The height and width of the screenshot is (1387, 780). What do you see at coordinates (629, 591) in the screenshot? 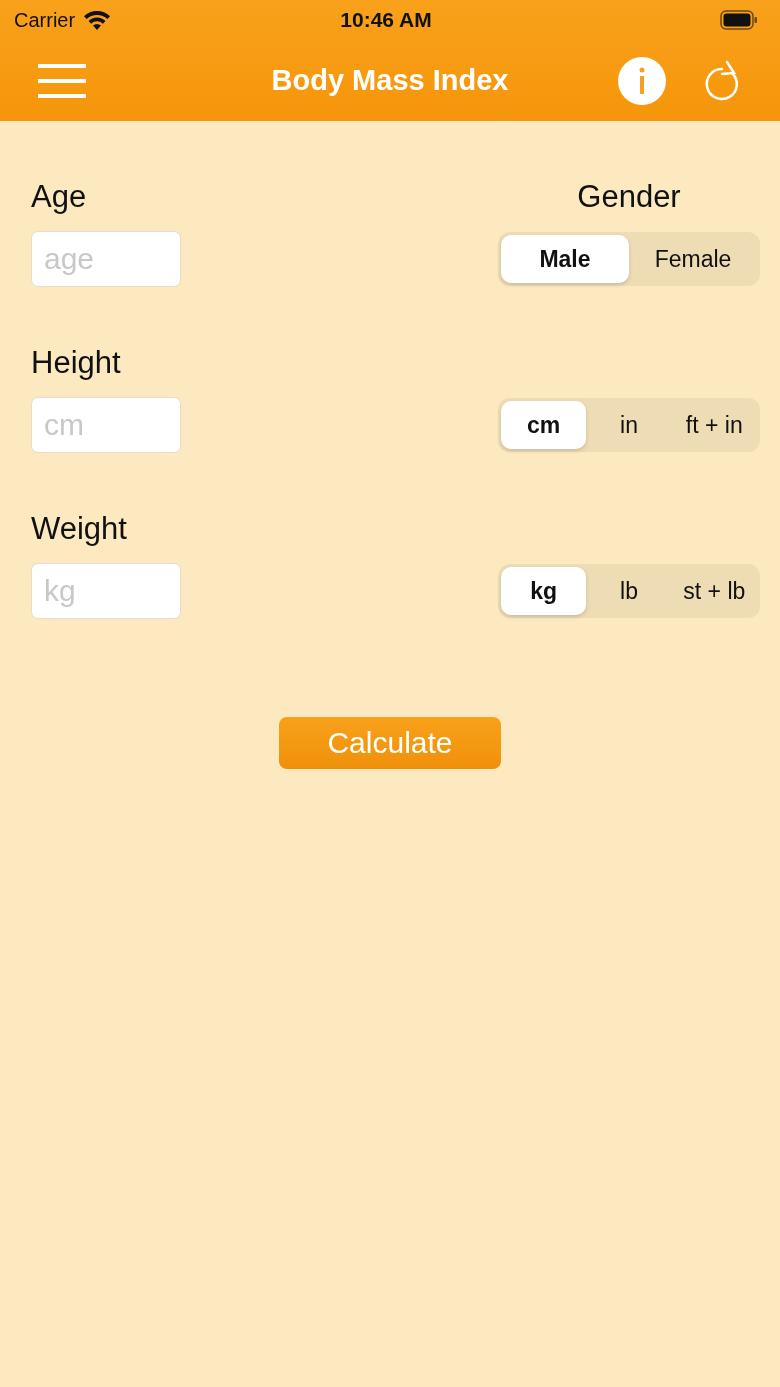
I see `segment-option: lb` at bounding box center [629, 591].